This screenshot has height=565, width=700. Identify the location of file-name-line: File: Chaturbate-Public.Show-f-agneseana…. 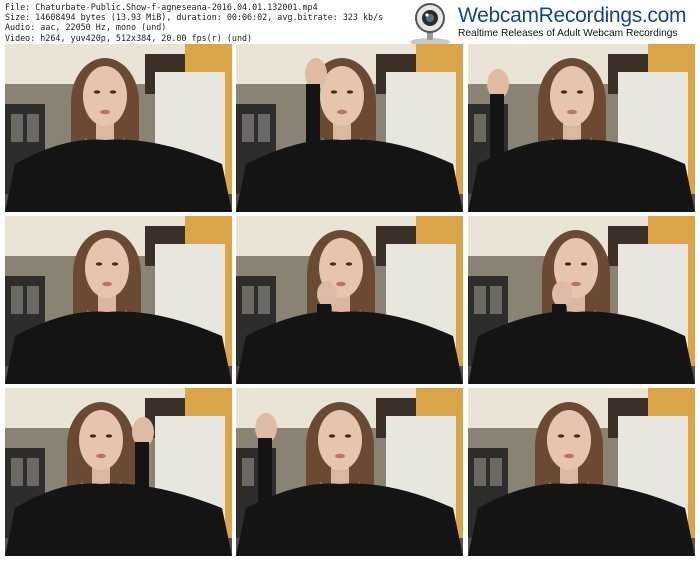
(161, 7).